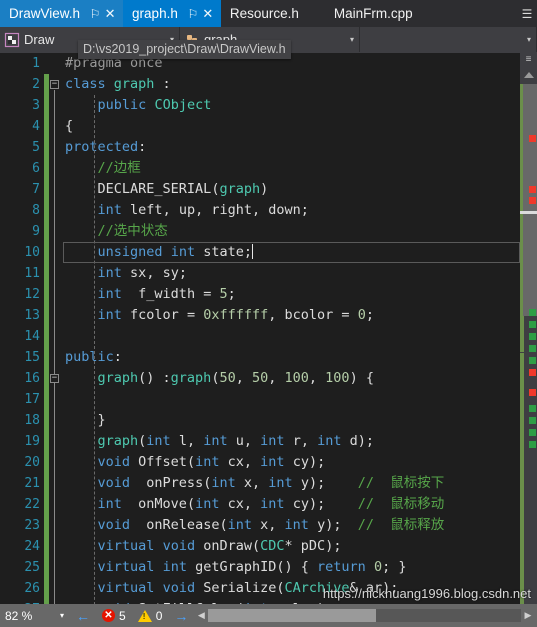  Describe the element at coordinates (528, 75) in the screenshot. I see `scroll-up-button` at that location.